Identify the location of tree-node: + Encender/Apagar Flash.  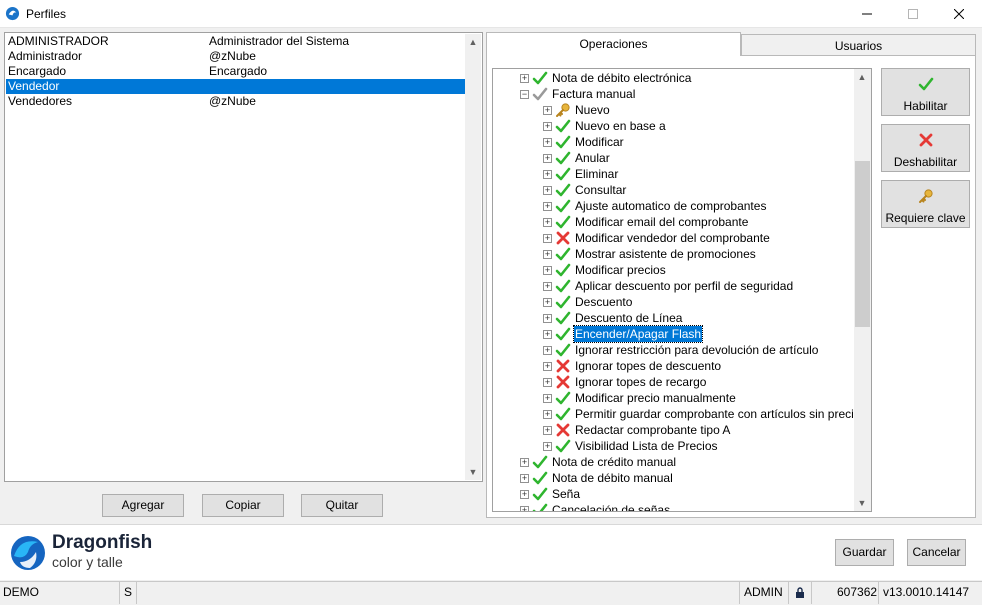
(699, 334).